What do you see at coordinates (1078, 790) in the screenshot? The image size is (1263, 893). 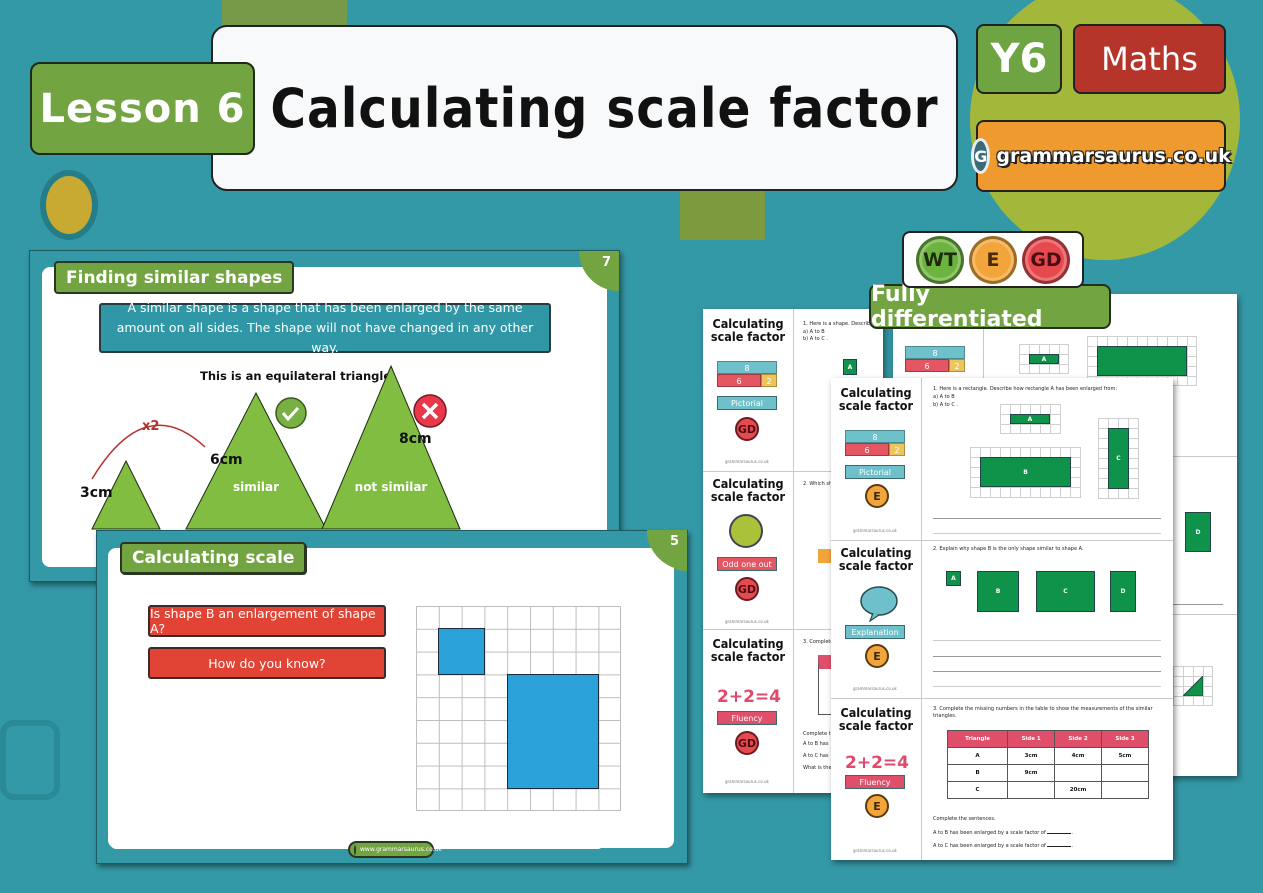 I see `cell: 20cm` at bounding box center [1078, 790].